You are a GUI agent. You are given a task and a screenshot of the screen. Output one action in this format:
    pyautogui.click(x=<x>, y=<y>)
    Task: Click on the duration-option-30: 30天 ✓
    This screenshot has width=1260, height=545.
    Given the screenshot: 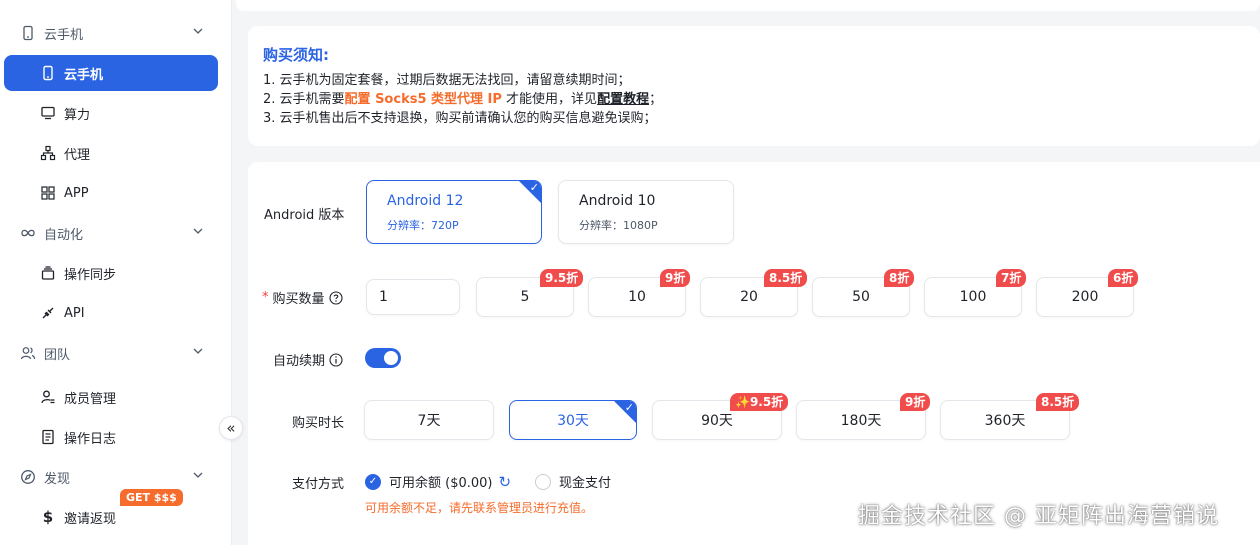 What is the action you would take?
    pyautogui.click(x=573, y=420)
    